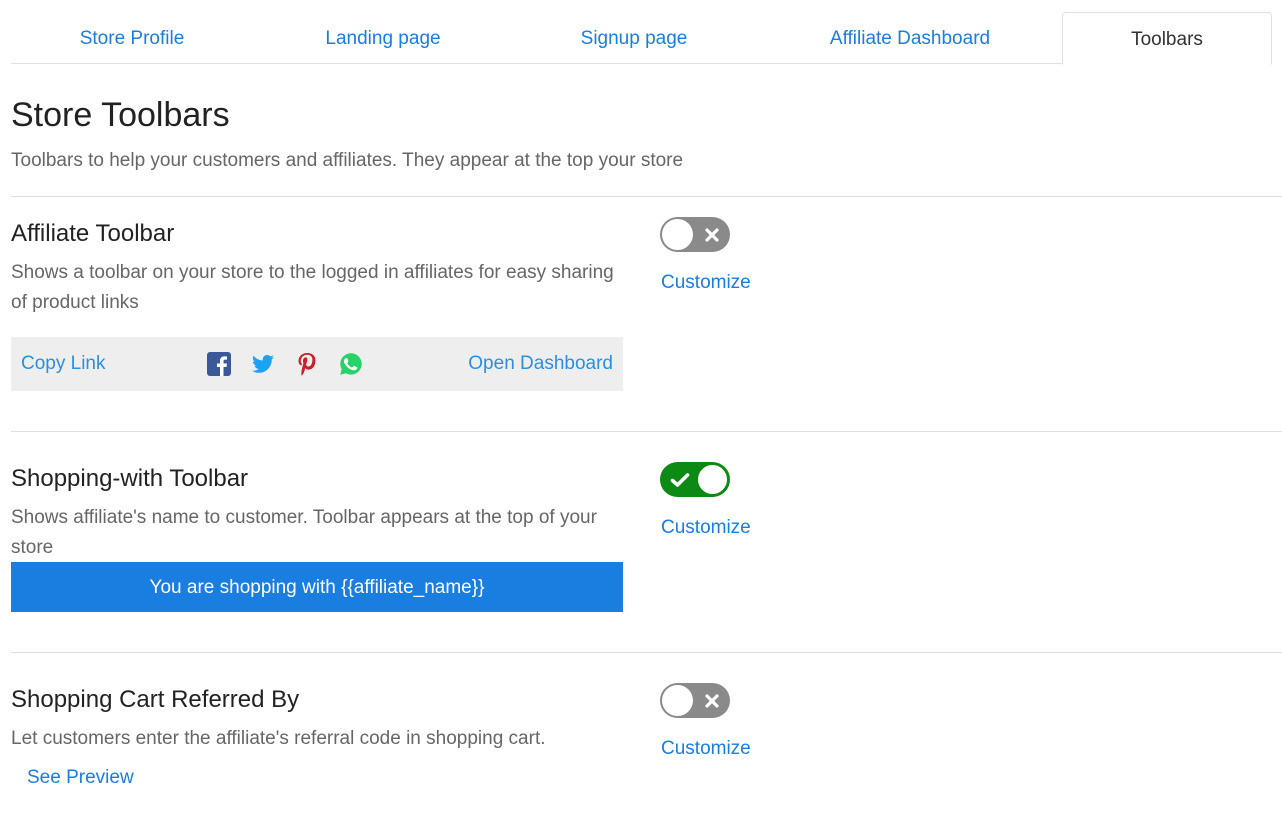  What do you see at coordinates (383, 38) in the screenshot?
I see `tab-landing-page: Landing page` at bounding box center [383, 38].